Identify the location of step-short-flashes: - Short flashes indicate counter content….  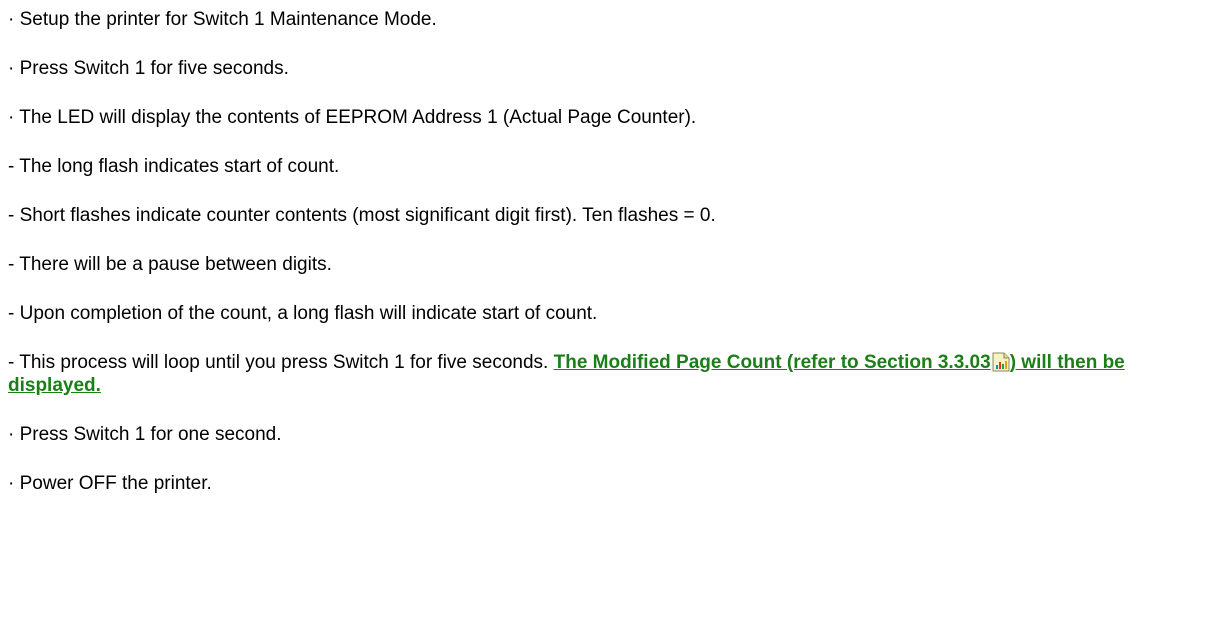
(362, 215).